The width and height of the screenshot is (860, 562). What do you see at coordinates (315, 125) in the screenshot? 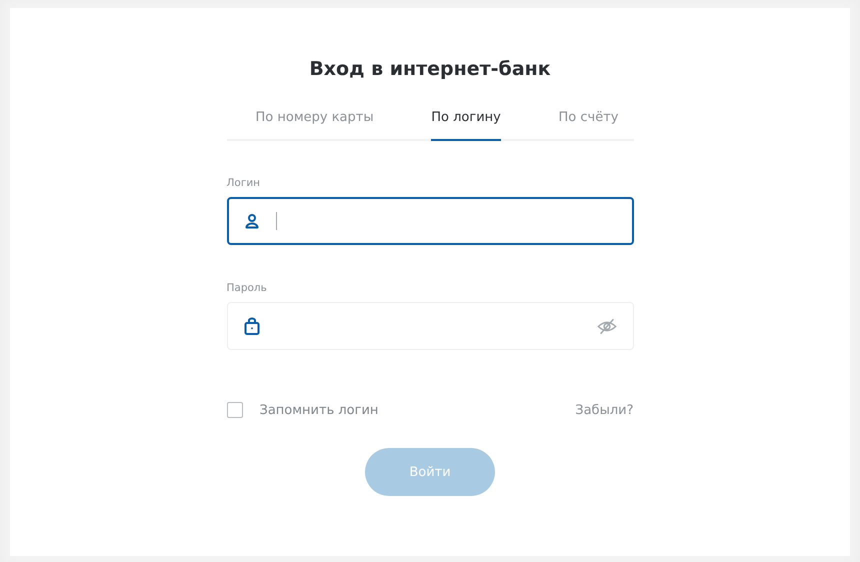
I see `tab: По номеру карты` at bounding box center [315, 125].